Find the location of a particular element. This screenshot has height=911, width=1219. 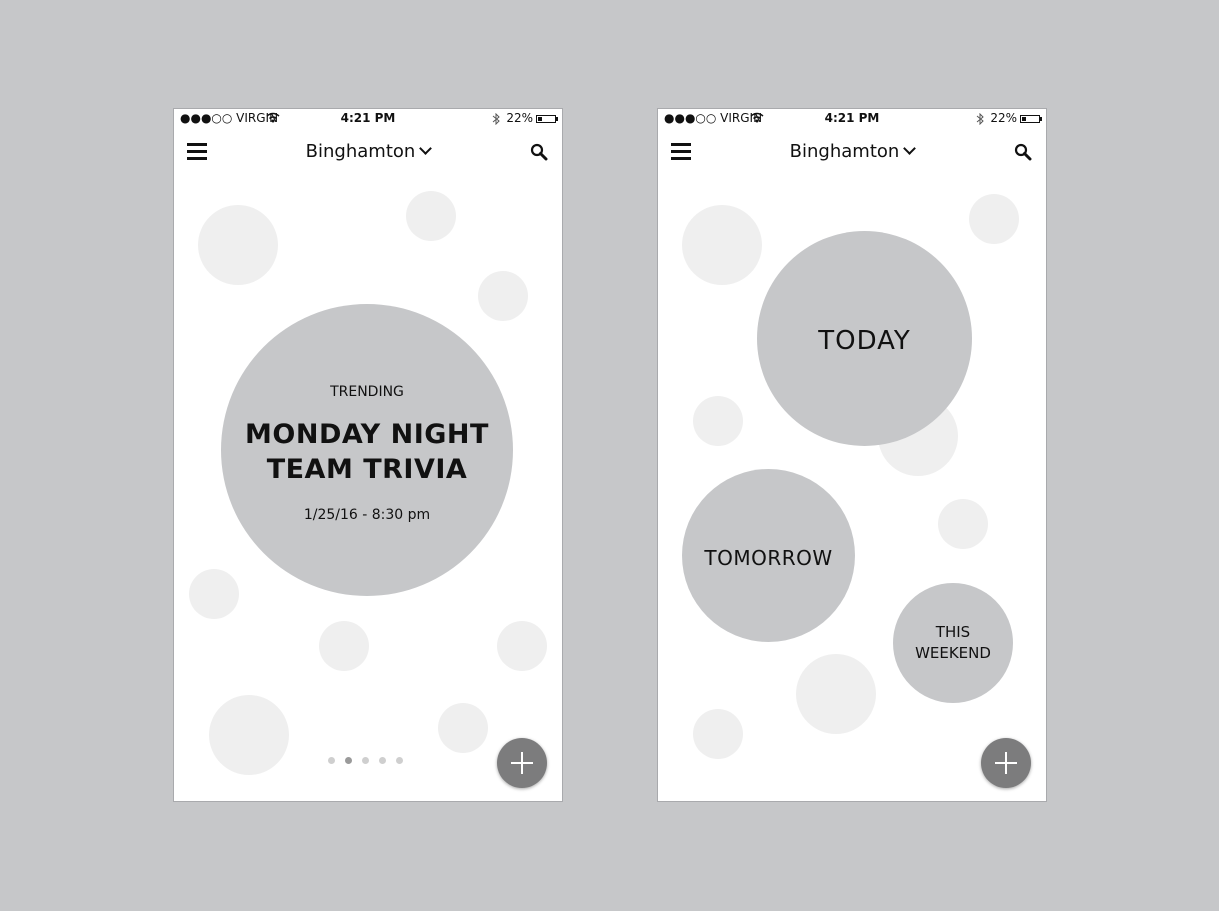

event-title-line2: TEAM TRIVIA is located at coordinates (367, 469).